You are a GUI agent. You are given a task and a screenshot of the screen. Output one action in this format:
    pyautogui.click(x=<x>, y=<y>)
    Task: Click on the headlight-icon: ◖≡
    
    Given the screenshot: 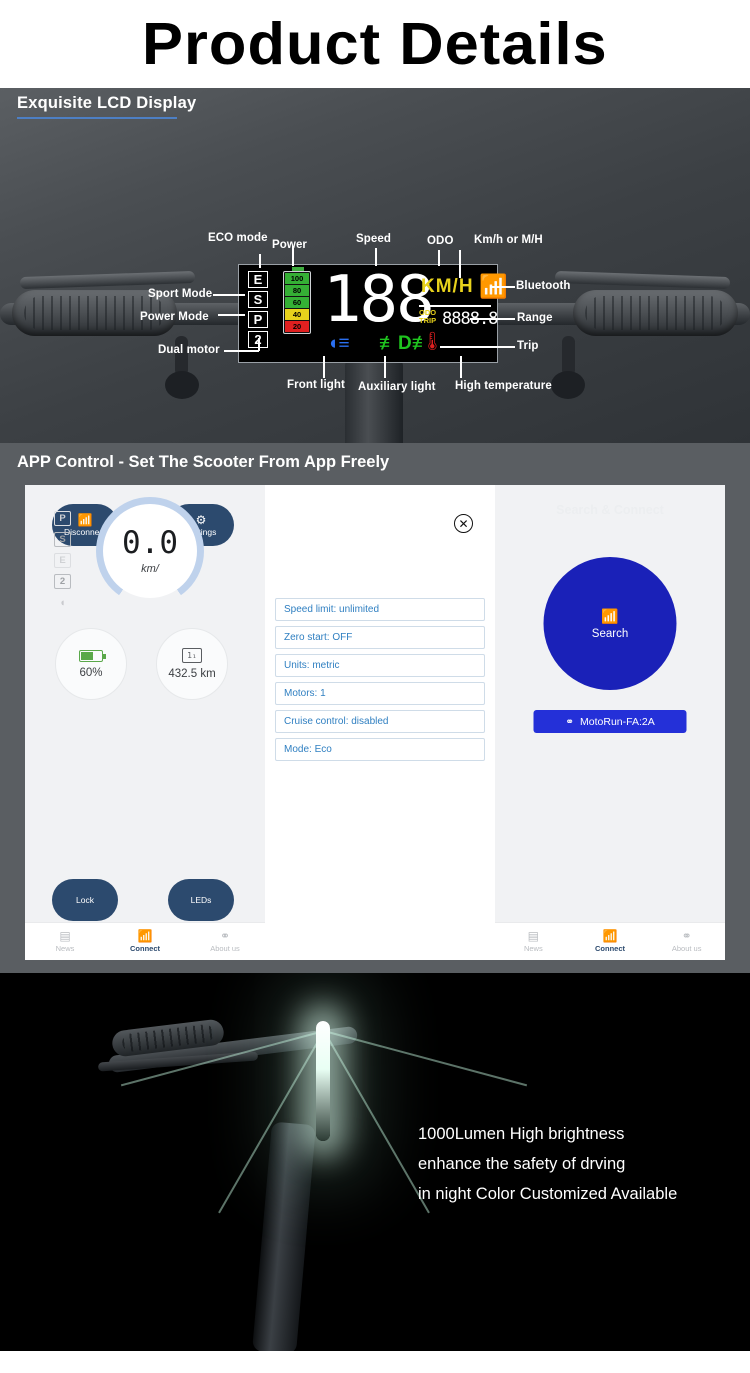 What is the action you would take?
    pyautogui.click(x=338, y=343)
    